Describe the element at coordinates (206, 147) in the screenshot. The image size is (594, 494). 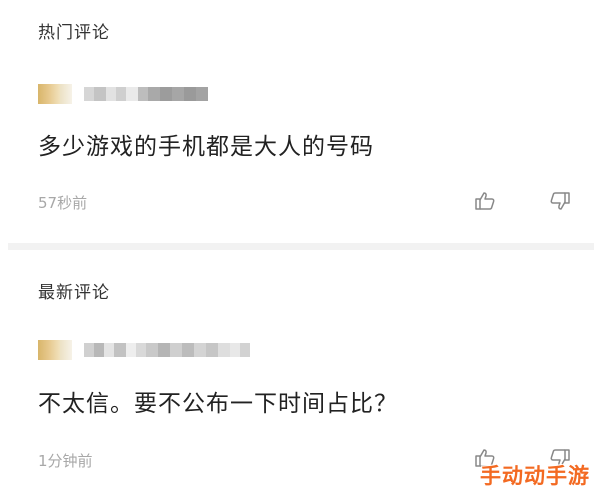
I see `hot-comment-text: 多少游戏的手机都是大人的号码` at that location.